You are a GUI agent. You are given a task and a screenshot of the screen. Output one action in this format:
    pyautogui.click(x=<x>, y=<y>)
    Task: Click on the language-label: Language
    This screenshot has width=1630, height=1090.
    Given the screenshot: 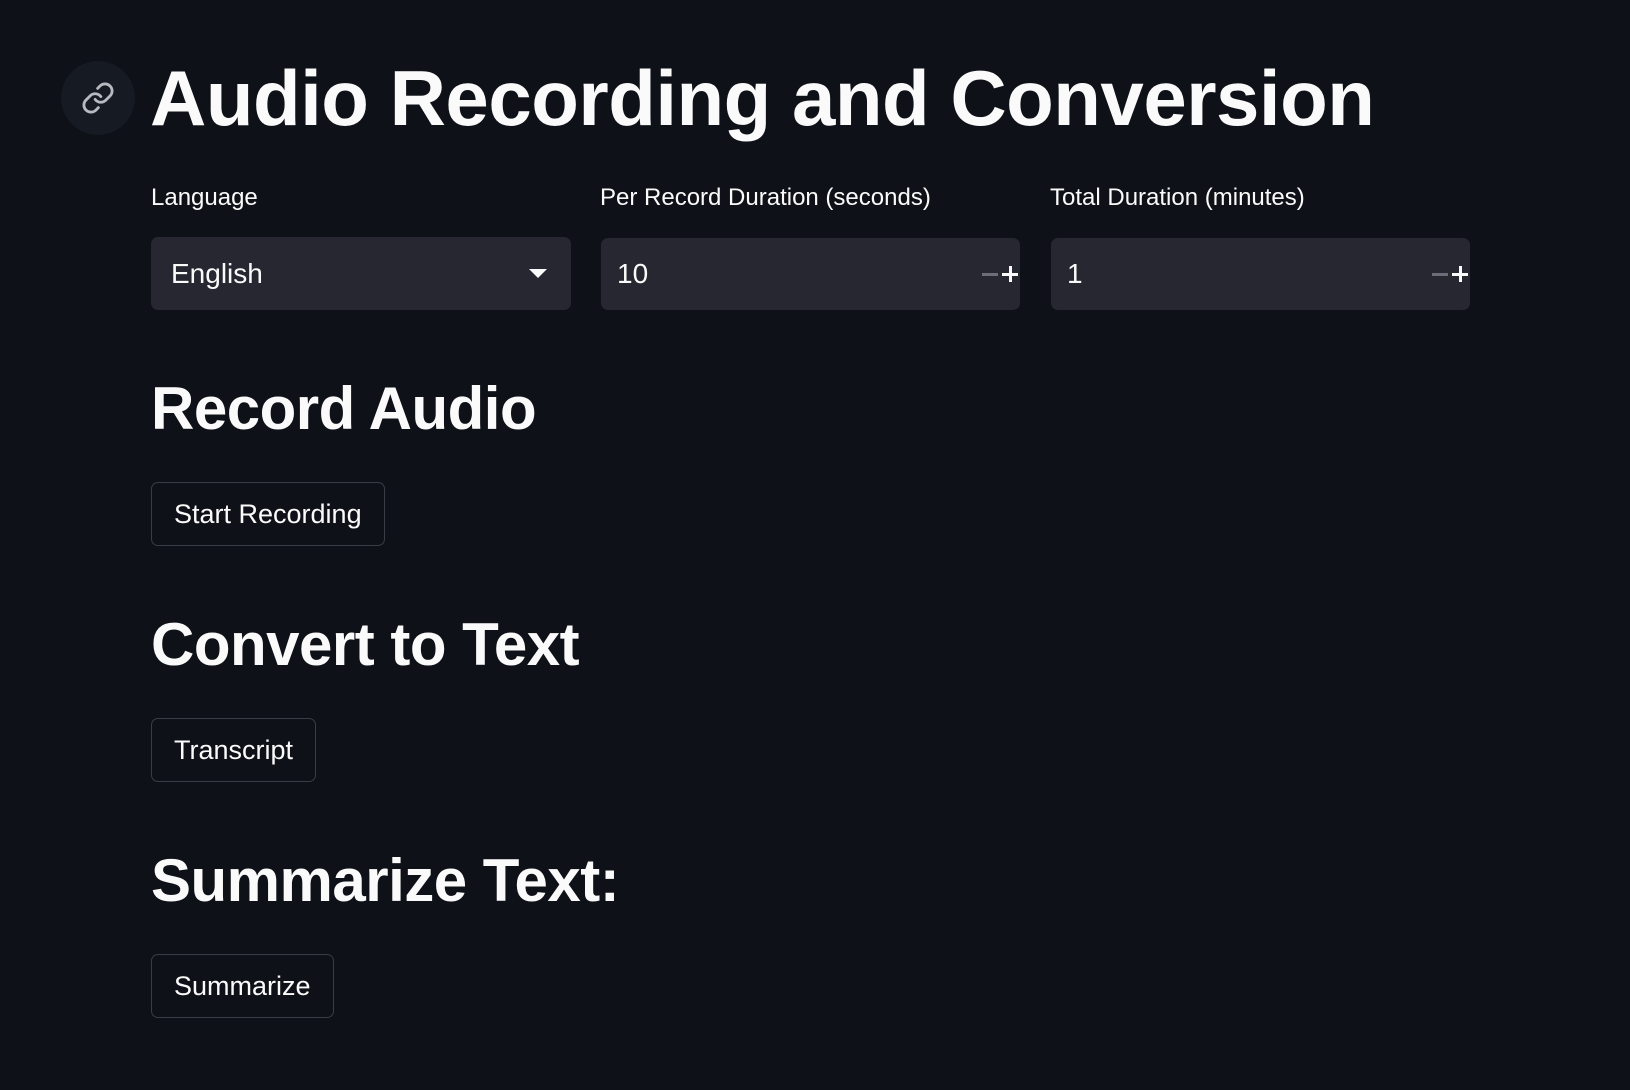 What is the action you would take?
    pyautogui.click(x=204, y=197)
    